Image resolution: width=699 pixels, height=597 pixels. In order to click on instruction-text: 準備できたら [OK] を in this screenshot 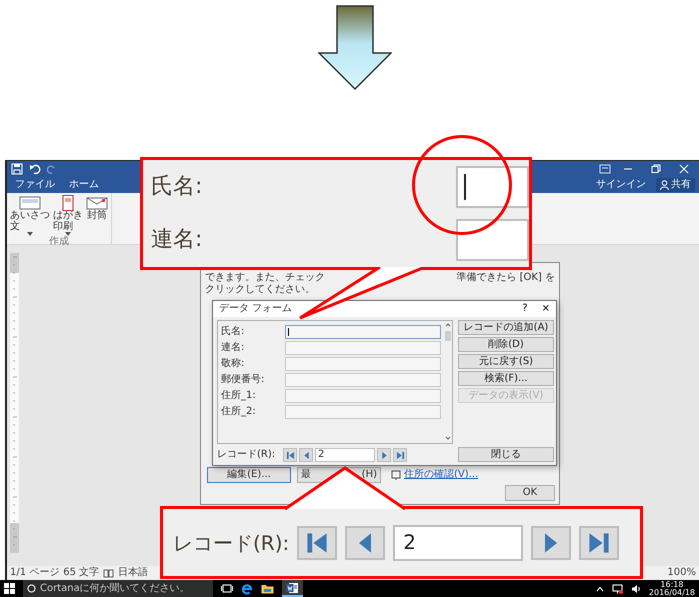, I will do `click(505, 278)`.